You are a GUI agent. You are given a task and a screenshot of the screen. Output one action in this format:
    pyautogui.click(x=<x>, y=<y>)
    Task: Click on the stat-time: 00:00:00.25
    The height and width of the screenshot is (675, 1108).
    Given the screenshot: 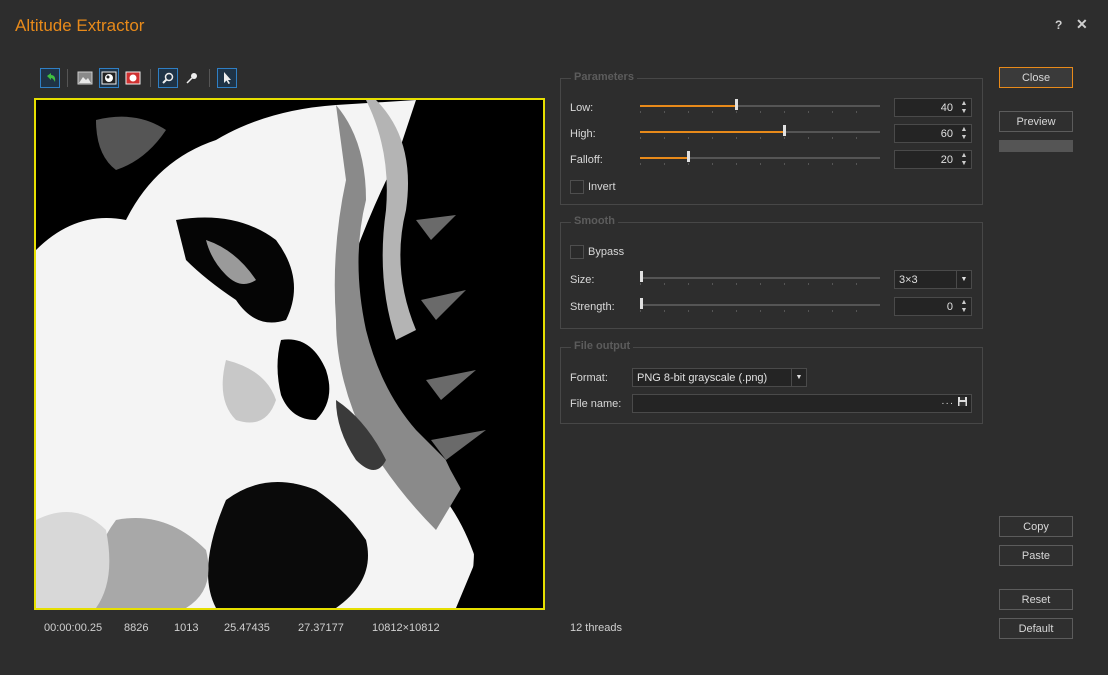 What is the action you would take?
    pyautogui.click(x=73, y=628)
    